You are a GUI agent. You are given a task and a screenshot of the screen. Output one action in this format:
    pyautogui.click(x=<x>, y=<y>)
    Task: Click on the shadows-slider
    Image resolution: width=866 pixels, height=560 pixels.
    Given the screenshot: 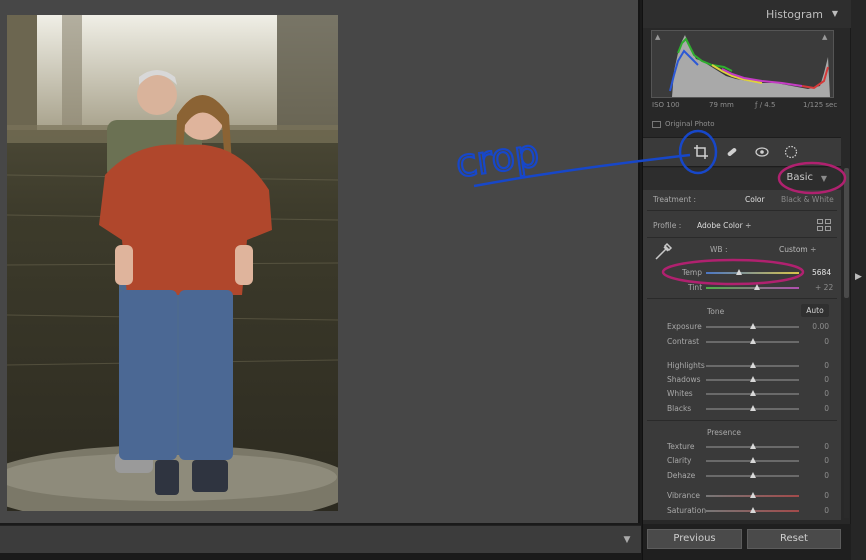 What is the action you would take?
    pyautogui.click(x=752, y=379)
    